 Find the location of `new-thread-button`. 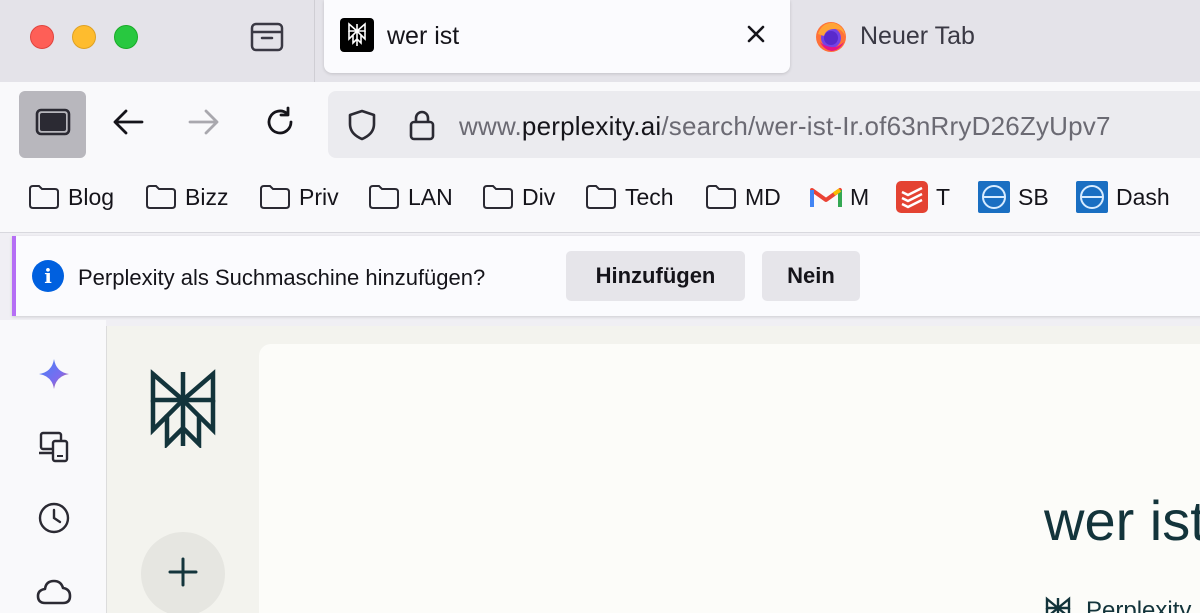

new-thread-button is located at coordinates (183, 572).